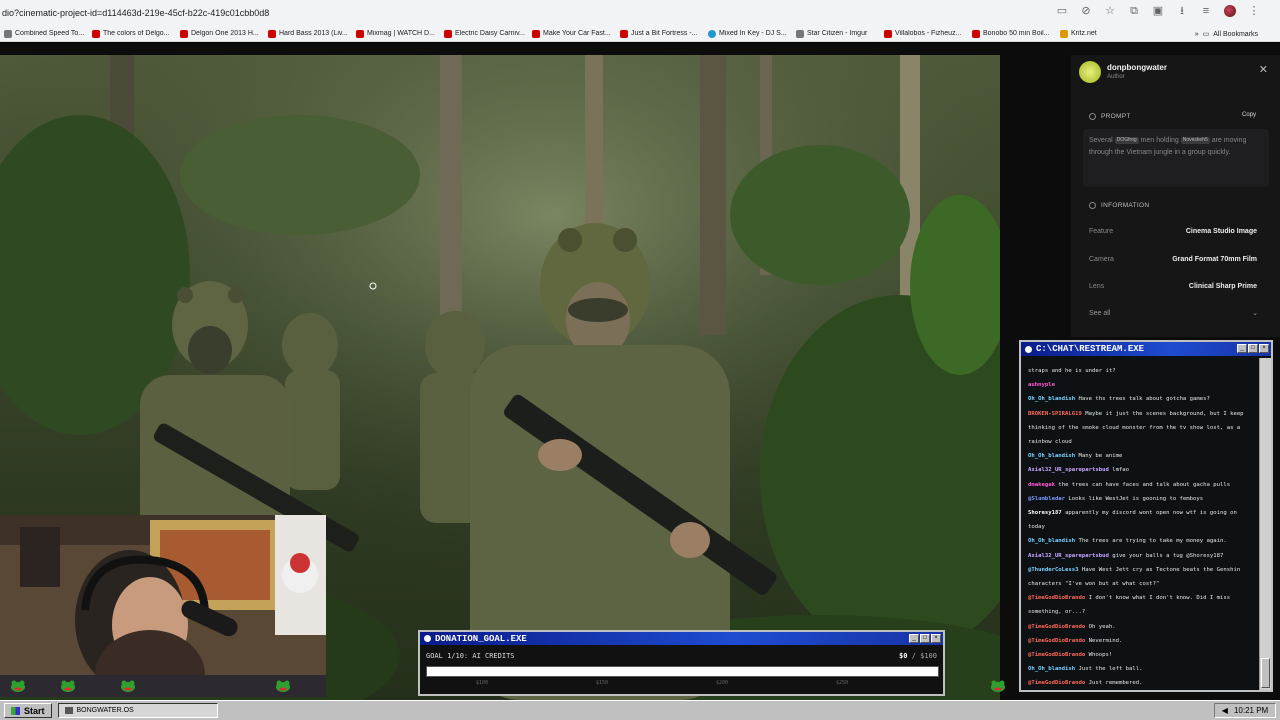 This screenshot has width=1280, height=720. What do you see at coordinates (1062, 11) in the screenshot?
I see `cast-icon: ▭` at bounding box center [1062, 11].